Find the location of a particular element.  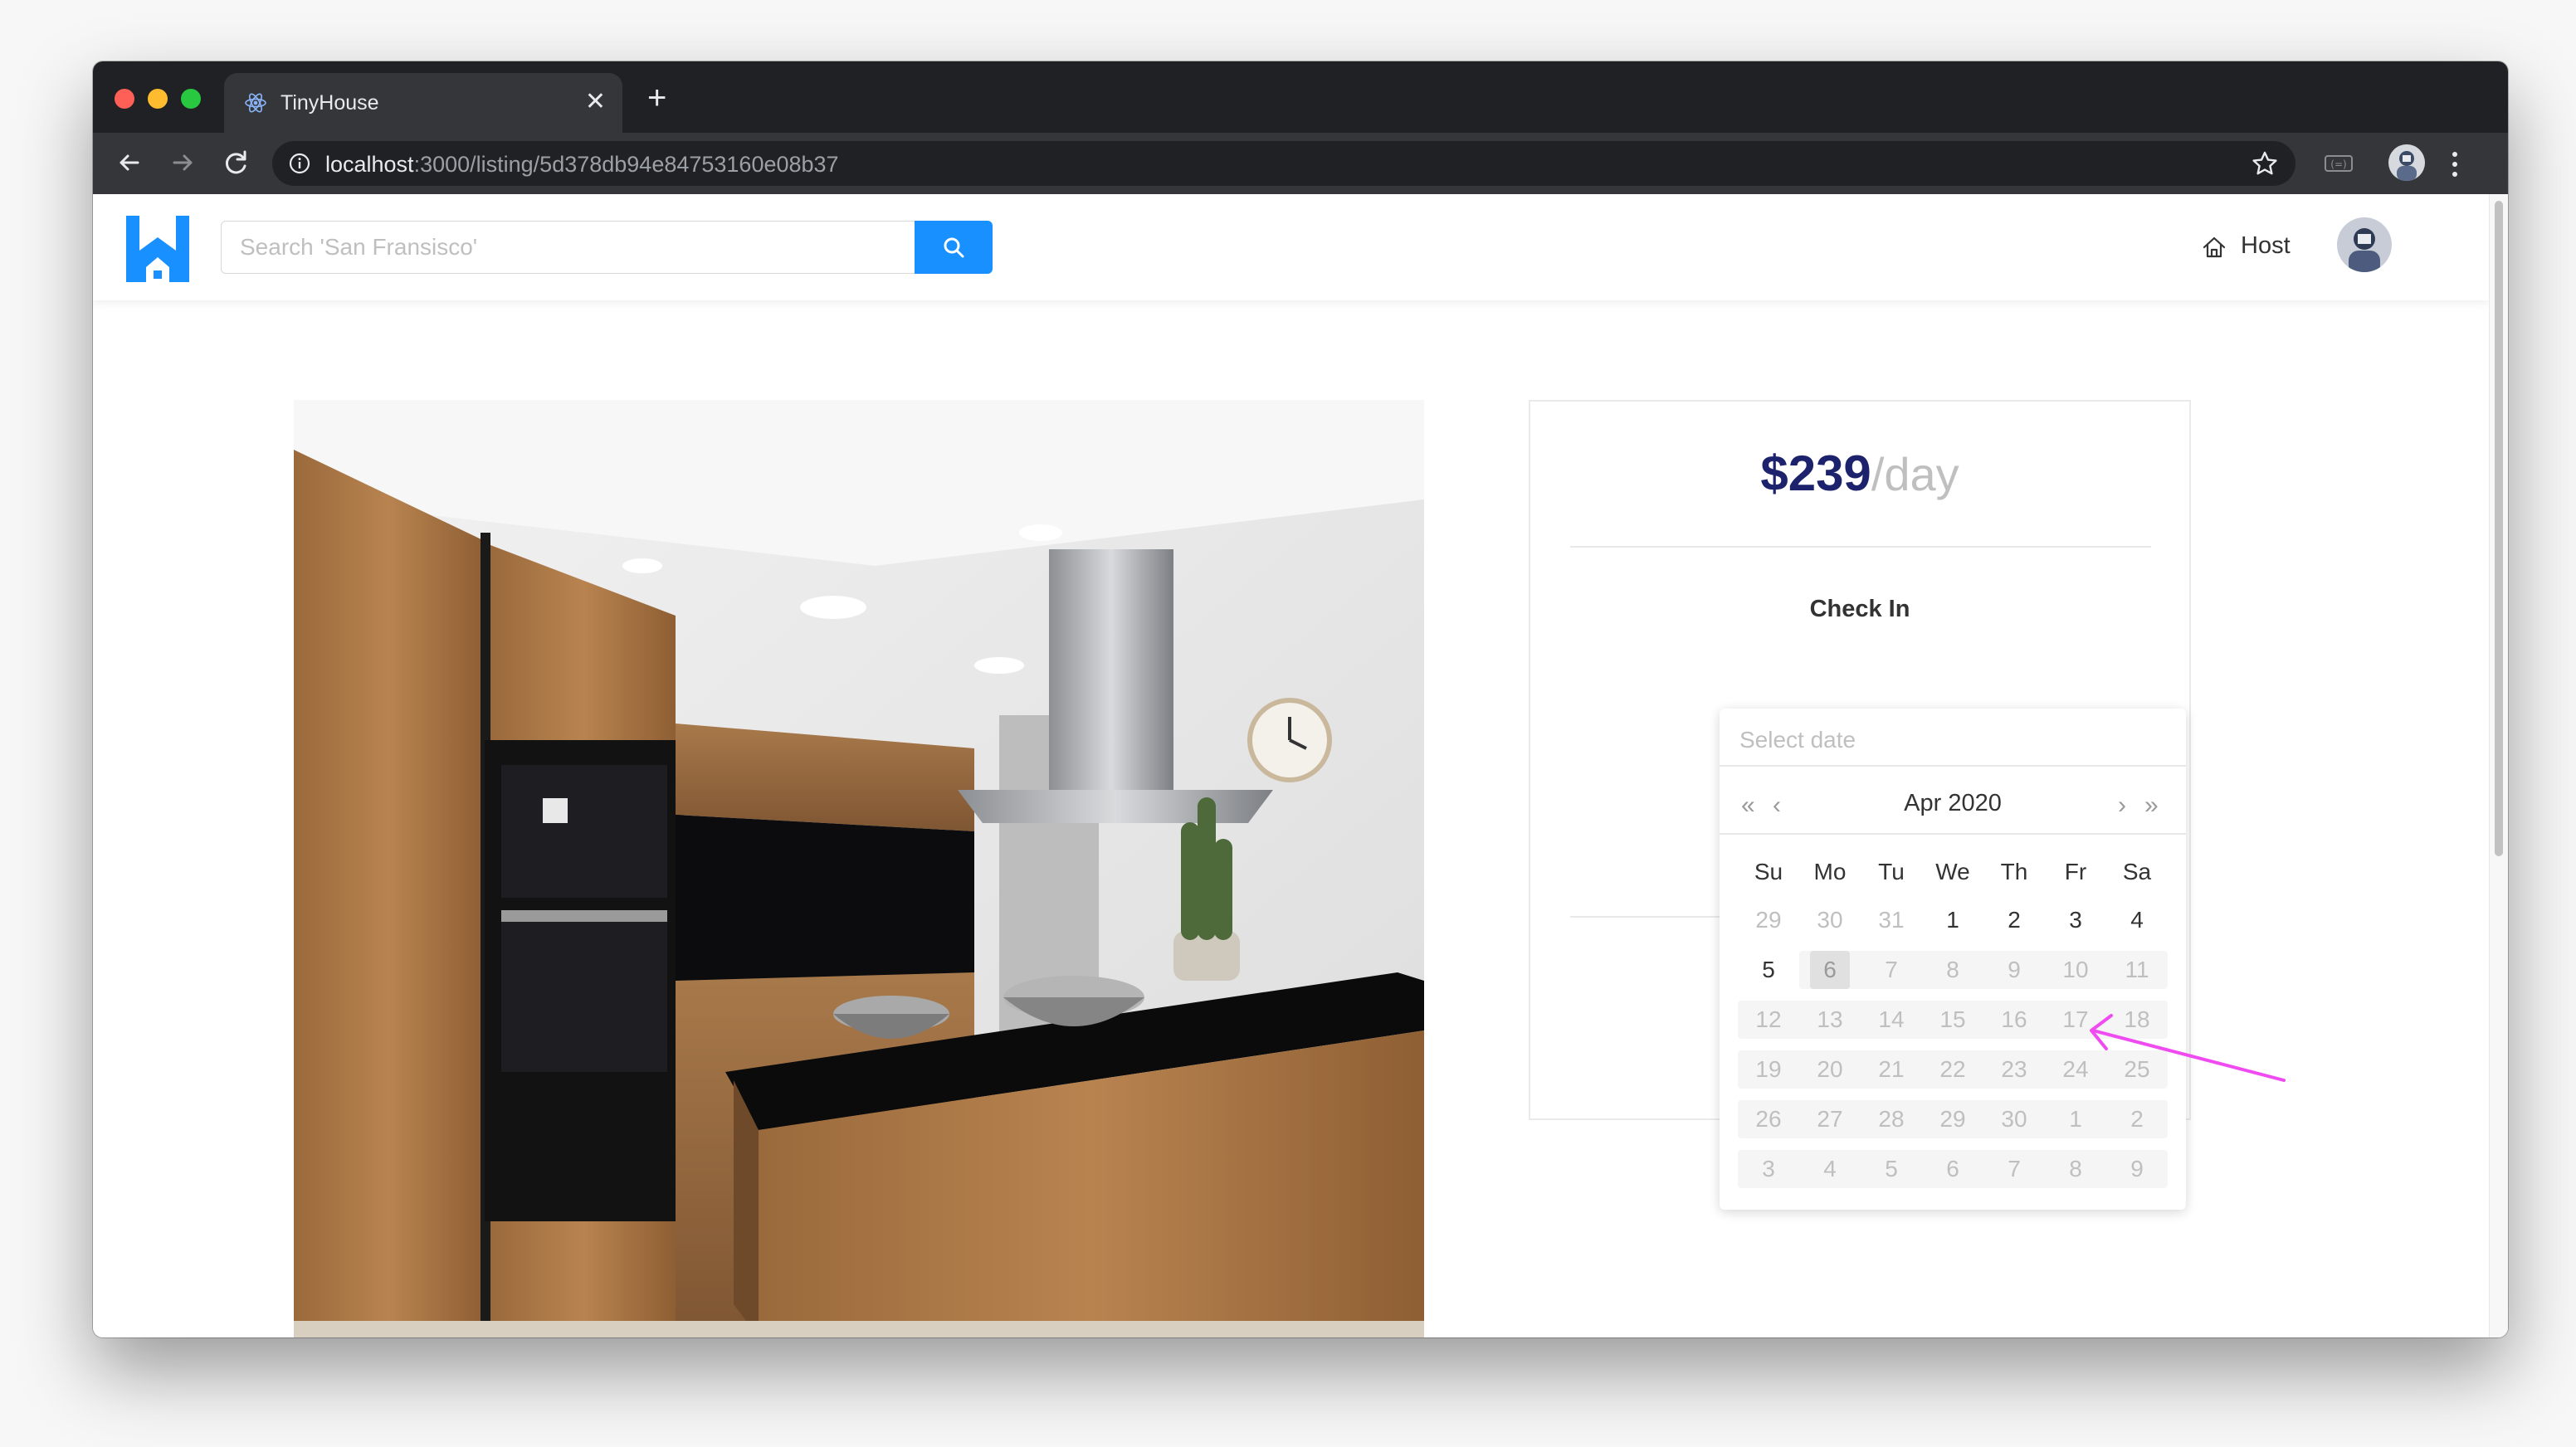

info-icon is located at coordinates (299, 163).